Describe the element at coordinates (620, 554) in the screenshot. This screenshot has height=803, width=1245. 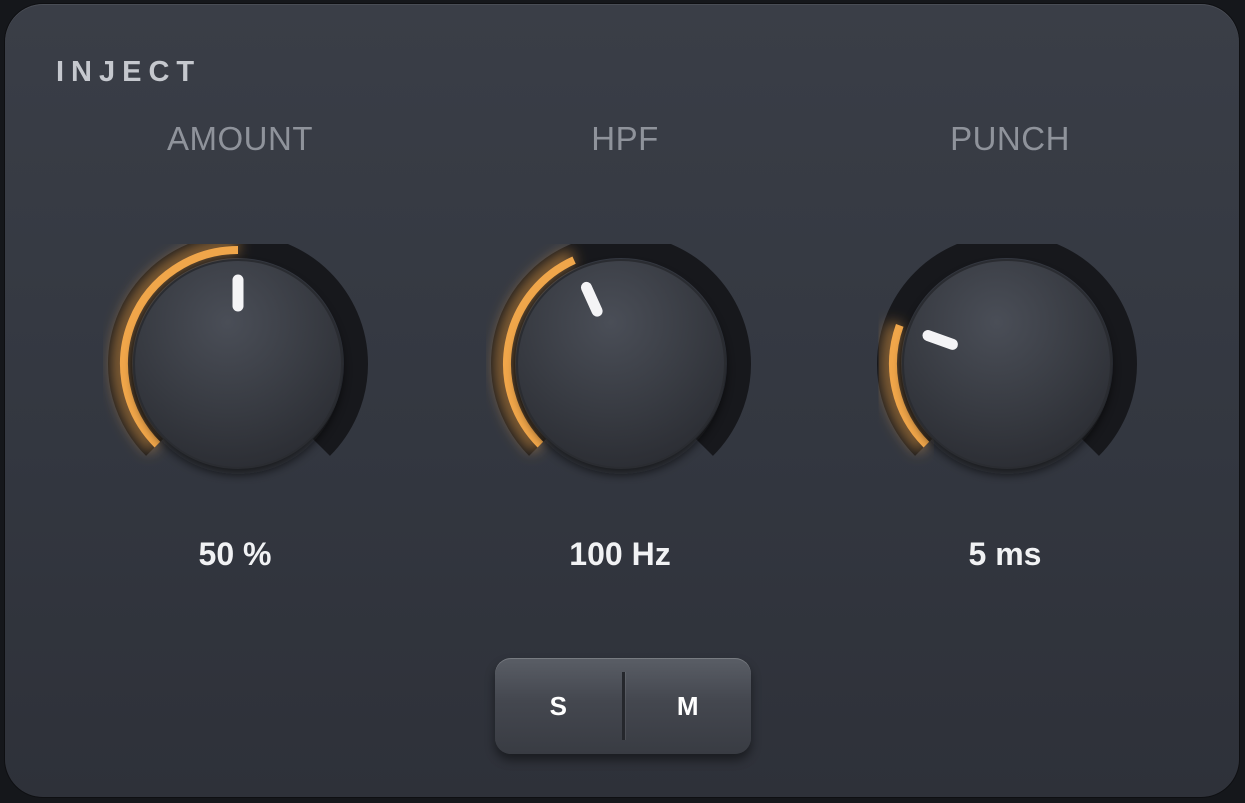
I see `hpf-value: 100 Hz` at that location.